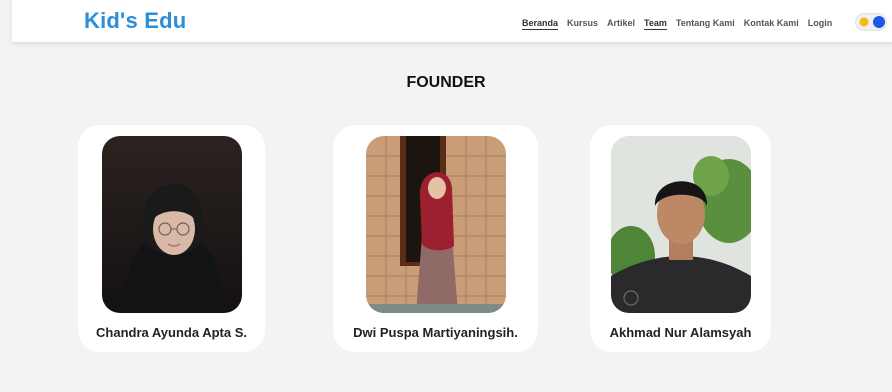 The image size is (892, 392). Describe the element at coordinates (621, 23) in the screenshot. I see `nav-item-artikel: Artikel` at that location.